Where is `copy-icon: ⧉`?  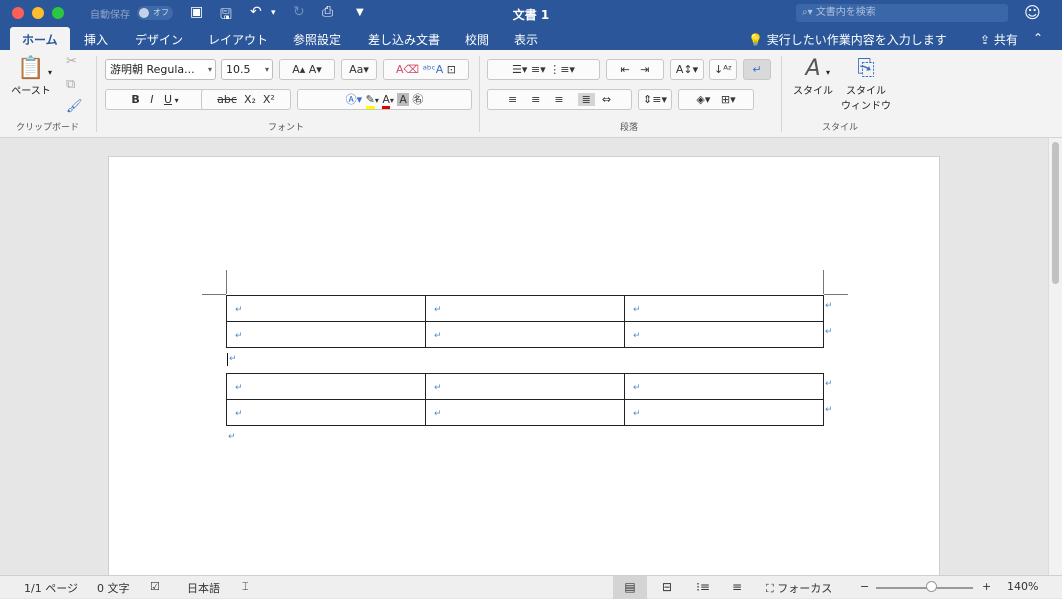 copy-icon: ⧉ is located at coordinates (70, 84).